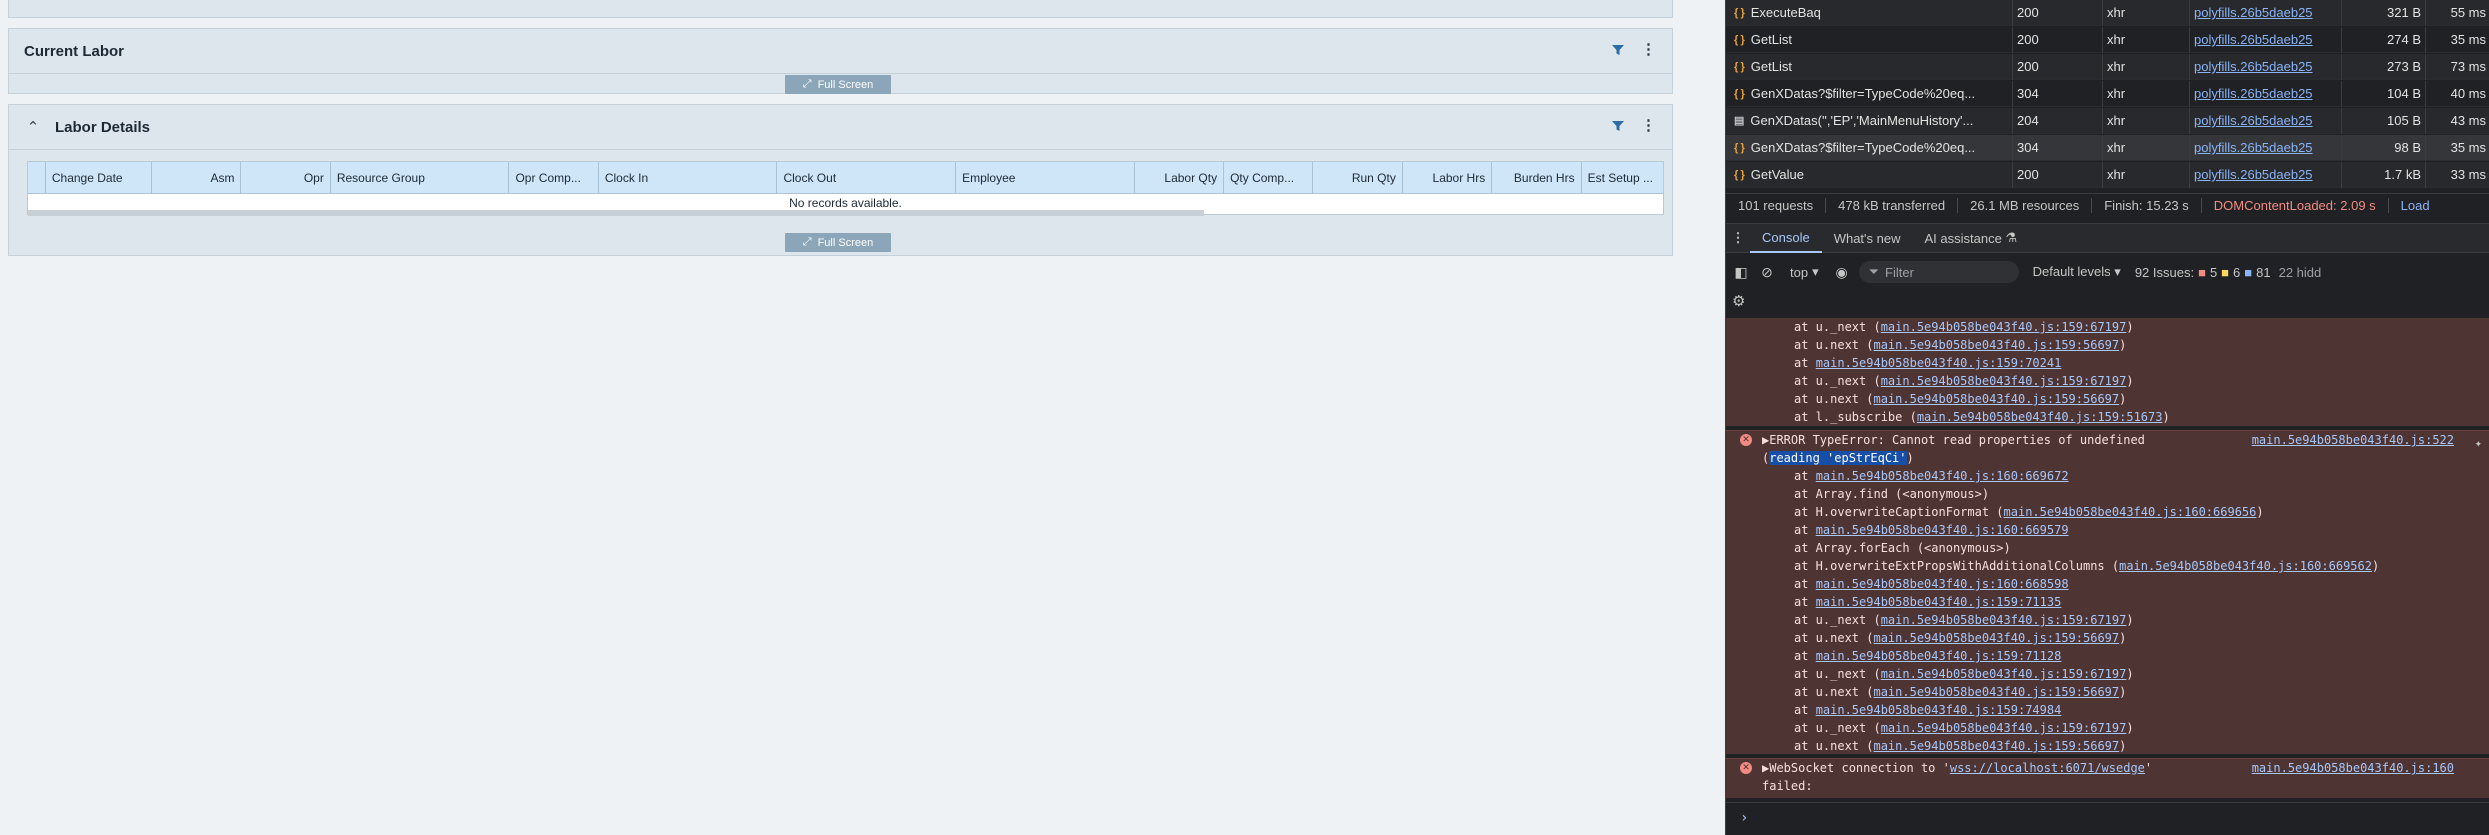 This screenshot has height=835, width=2489. Describe the element at coordinates (1939, 363) in the screenshot. I see `stack-frame-link: main.5e94b058be043f40.js:159:70241` at that location.